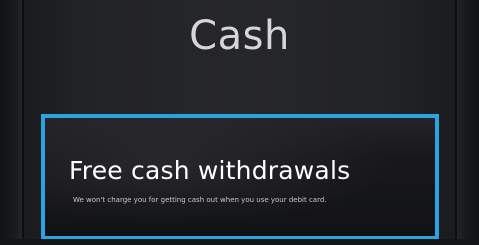  What do you see at coordinates (239, 36) in the screenshot?
I see `screen-title: Cash` at bounding box center [239, 36].